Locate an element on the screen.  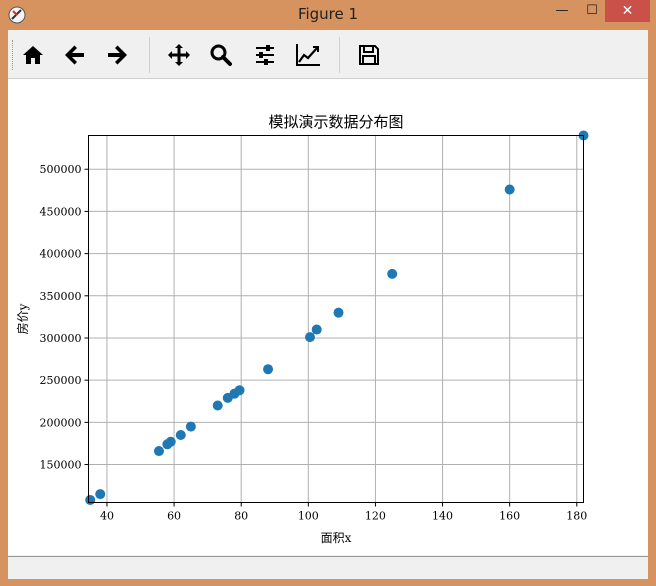
back-button is located at coordinates (75, 55).